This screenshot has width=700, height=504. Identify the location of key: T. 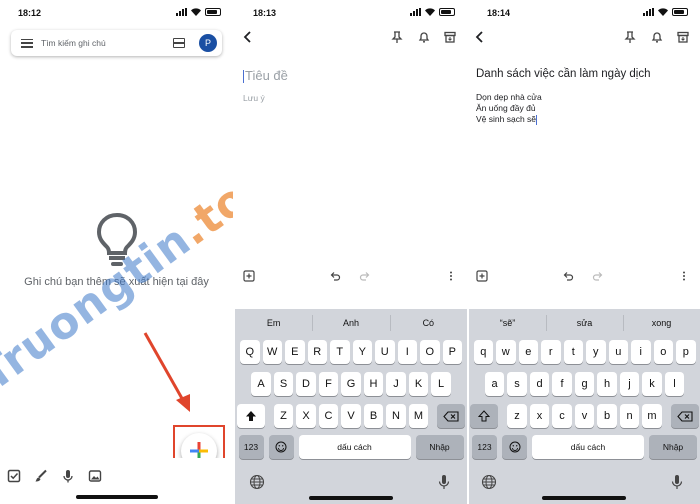
(340, 352).